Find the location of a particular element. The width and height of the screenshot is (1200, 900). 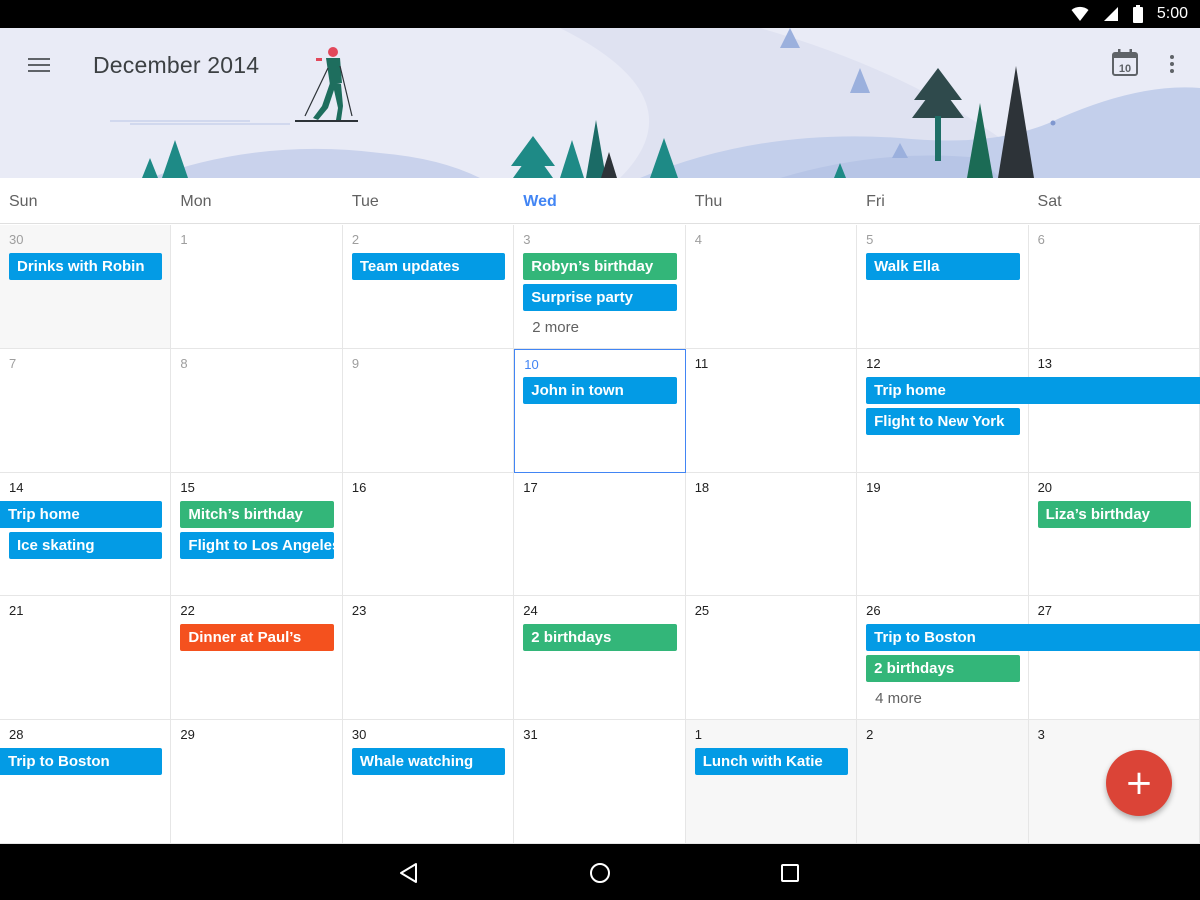

day-cell: 23 is located at coordinates (428, 658).